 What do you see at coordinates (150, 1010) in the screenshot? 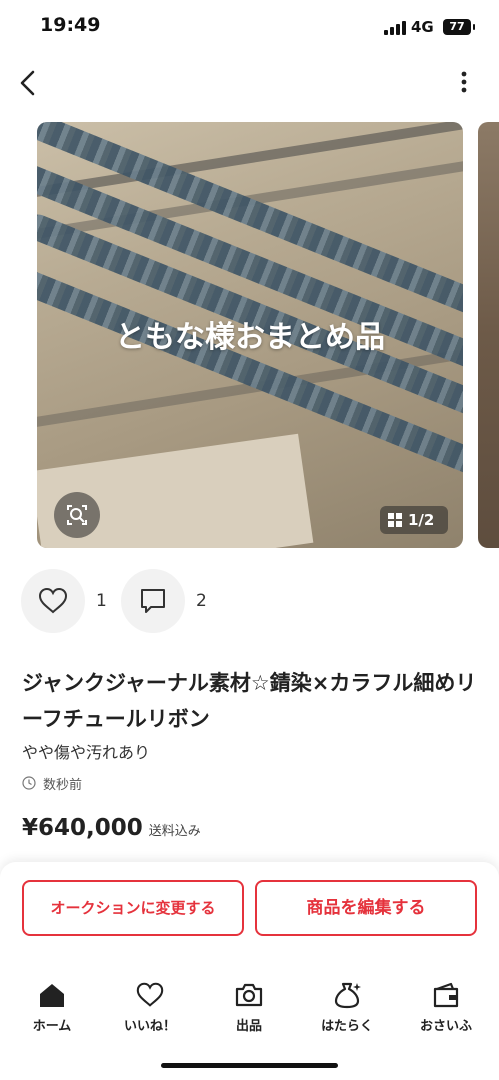
I see `tab-likes: いいね！` at bounding box center [150, 1010].